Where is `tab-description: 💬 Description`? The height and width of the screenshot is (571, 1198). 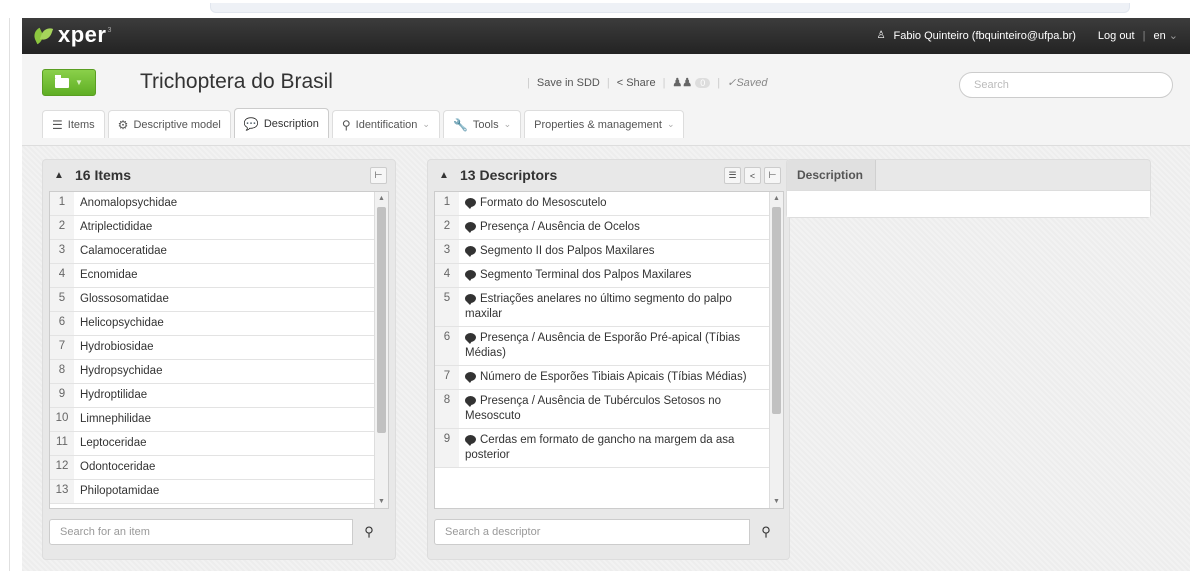 tab-description: 💬 Description is located at coordinates (281, 123).